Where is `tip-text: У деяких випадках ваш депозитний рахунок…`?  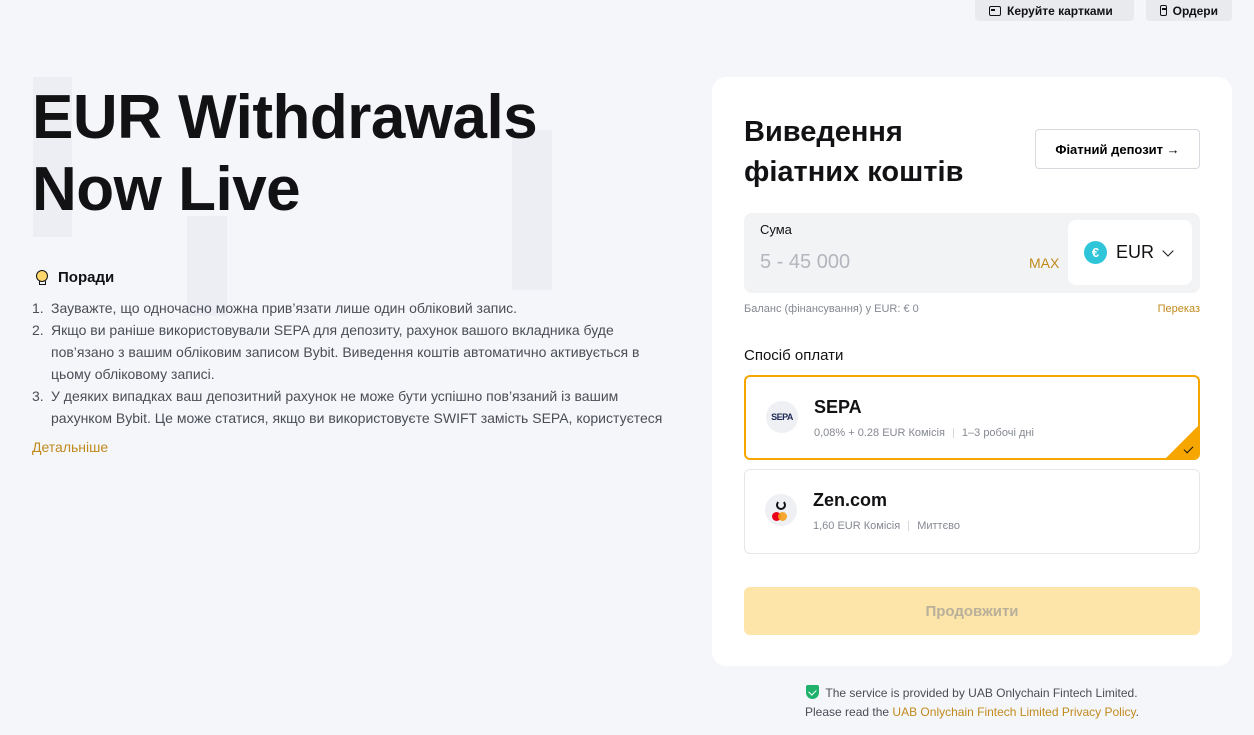 tip-text: У деяких випадках ваш депозитний рахунок… is located at coordinates (357, 407).